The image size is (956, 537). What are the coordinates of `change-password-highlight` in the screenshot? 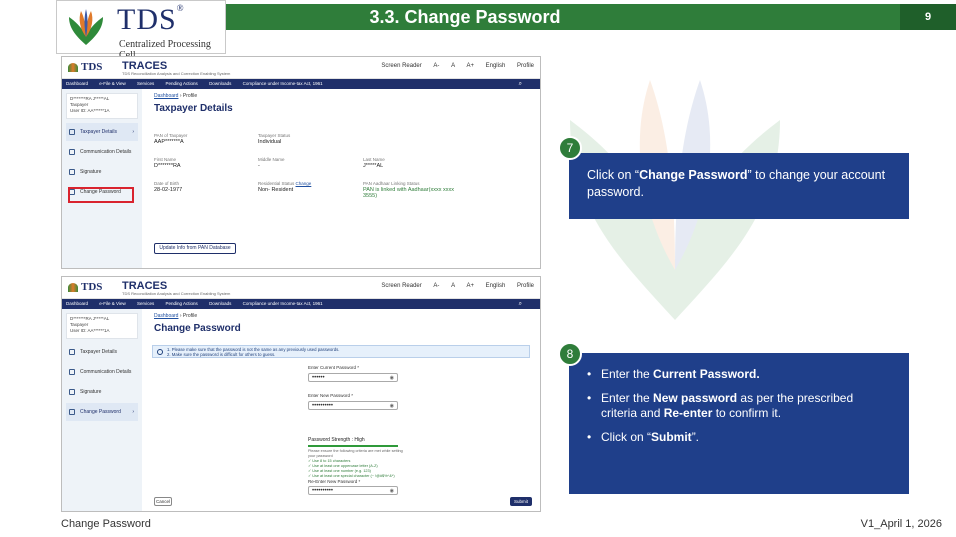 It's located at (101, 195).